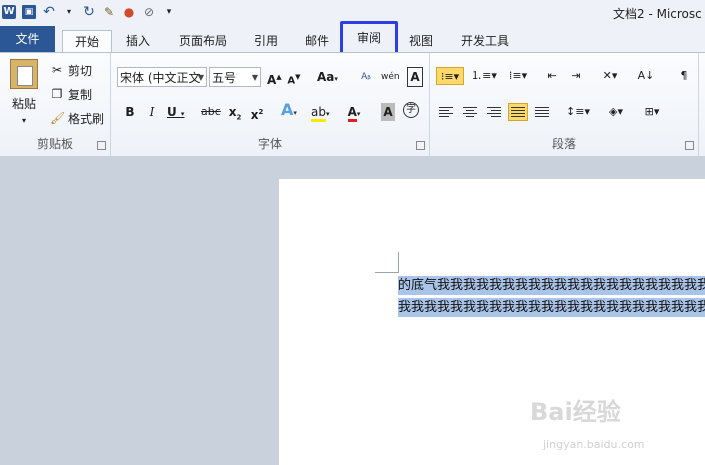 The height and width of the screenshot is (465, 705). I want to click on window-title: 文档2 - Microsc, so click(657, 14).